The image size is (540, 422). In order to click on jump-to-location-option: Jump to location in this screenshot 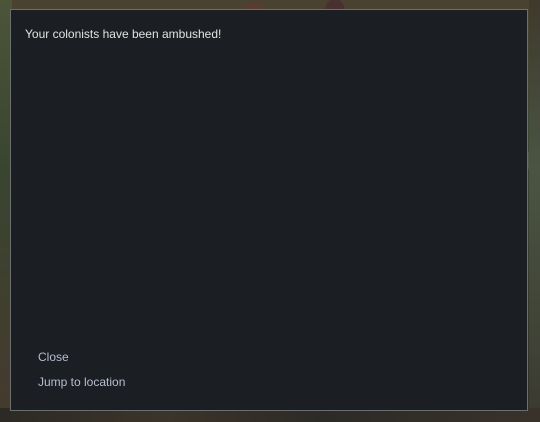, I will do `click(81, 382)`.